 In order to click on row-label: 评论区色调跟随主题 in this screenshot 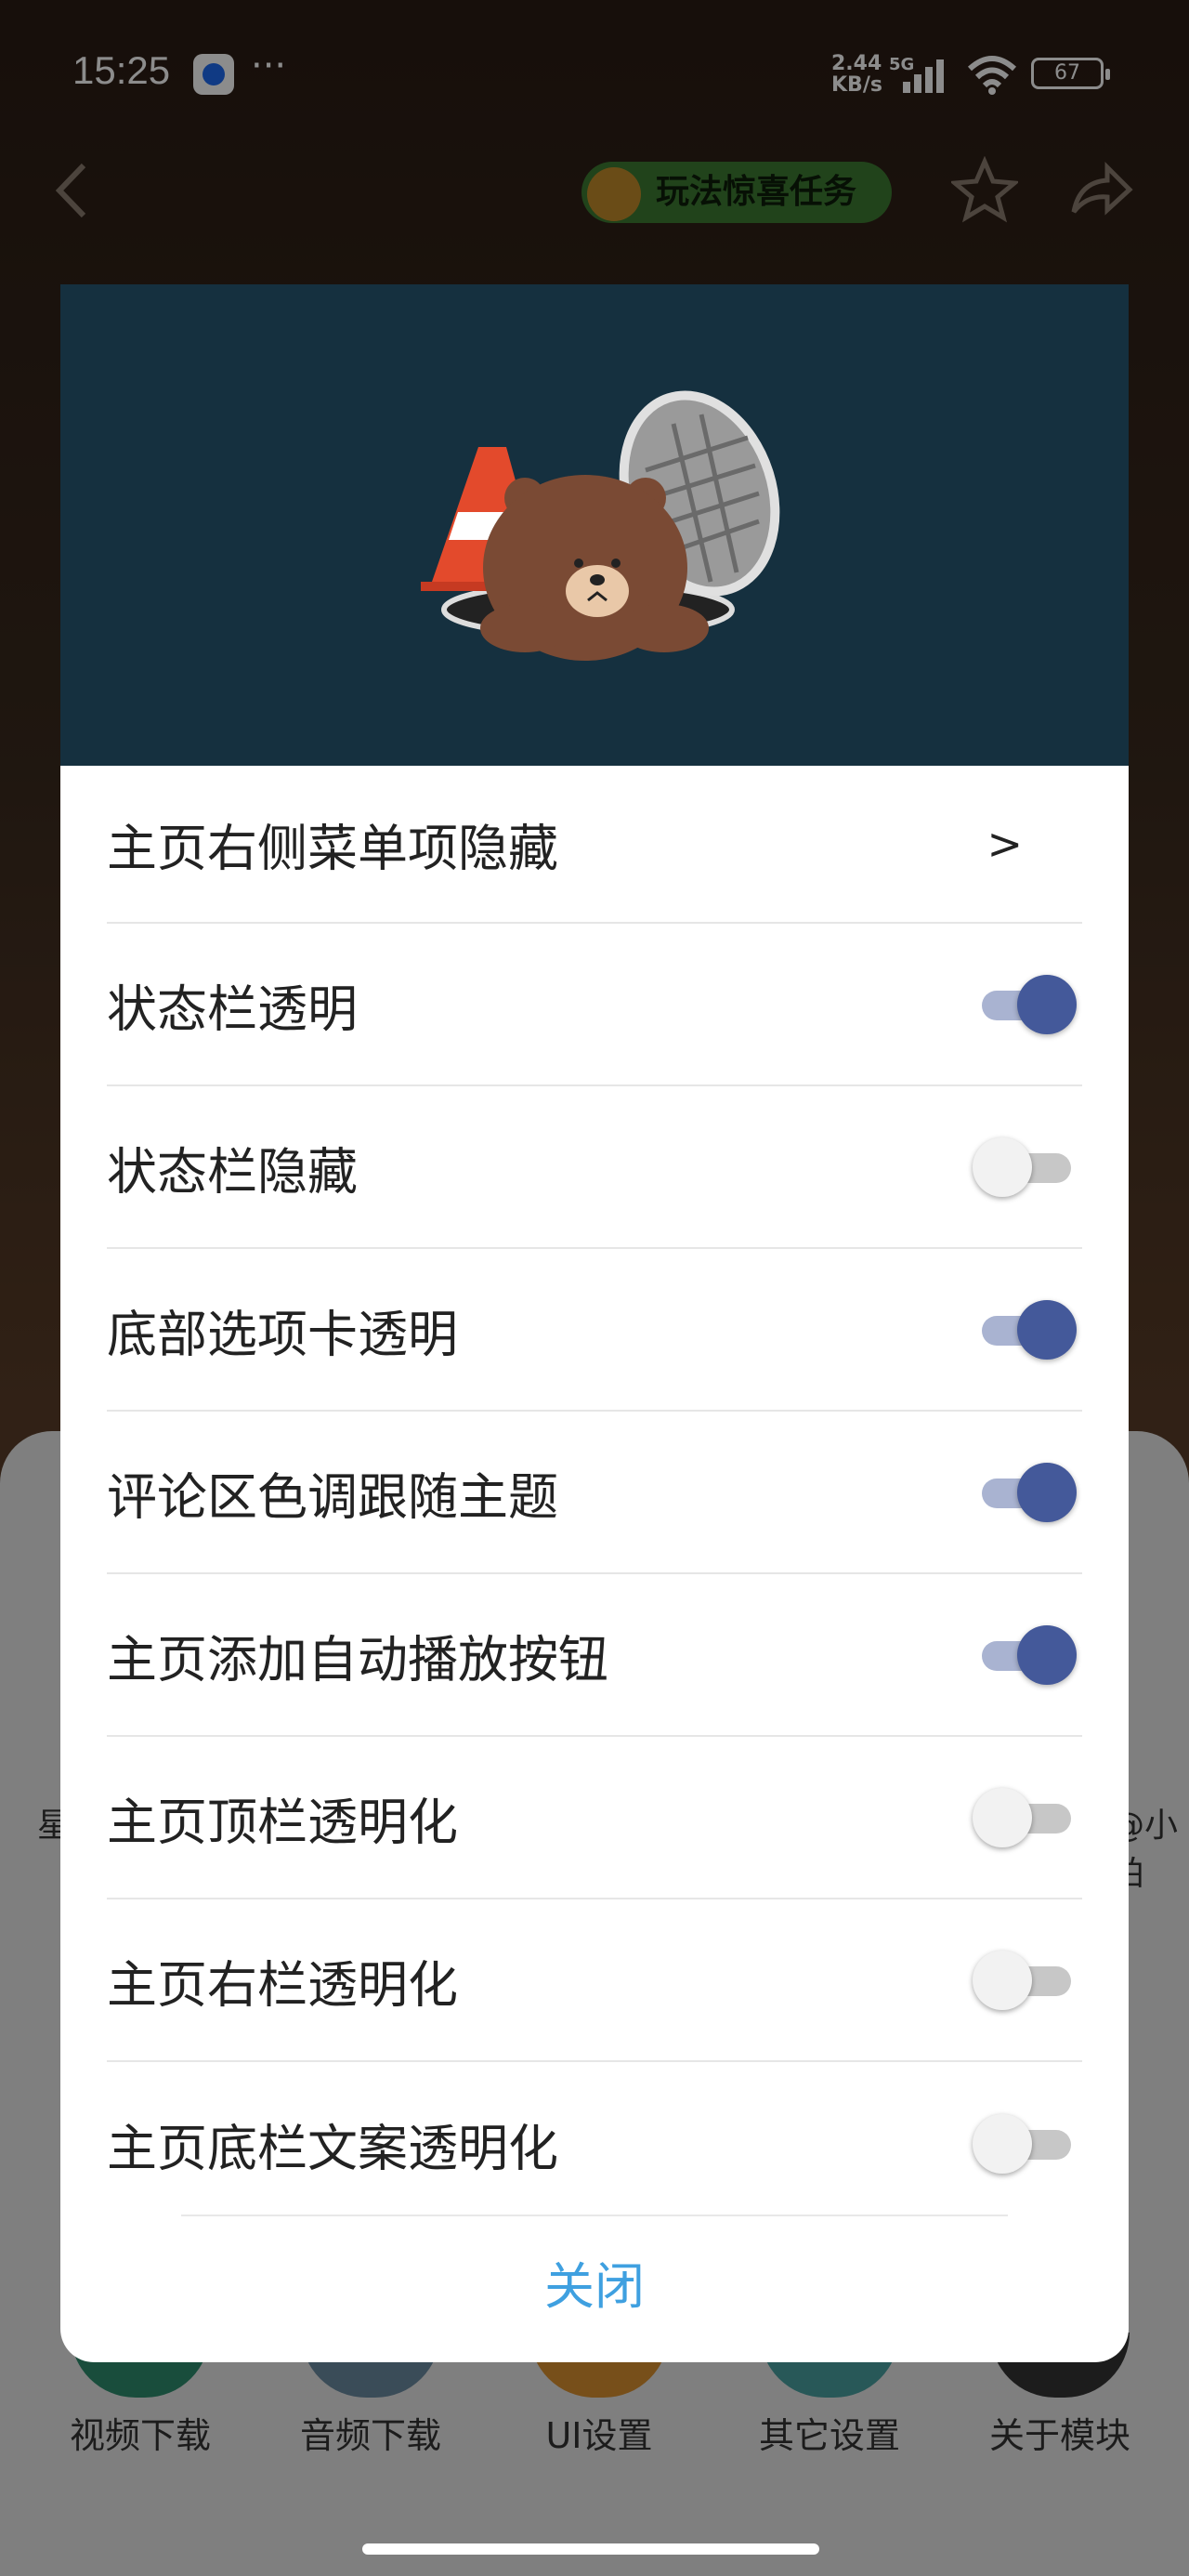, I will do `click(332, 1496)`.